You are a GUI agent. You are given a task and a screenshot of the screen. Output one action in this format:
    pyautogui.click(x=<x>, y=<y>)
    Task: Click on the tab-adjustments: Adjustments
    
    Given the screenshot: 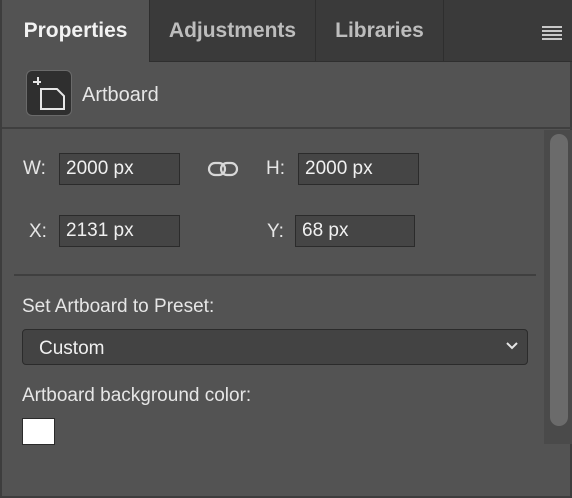 What is the action you would take?
    pyautogui.click(x=233, y=30)
    